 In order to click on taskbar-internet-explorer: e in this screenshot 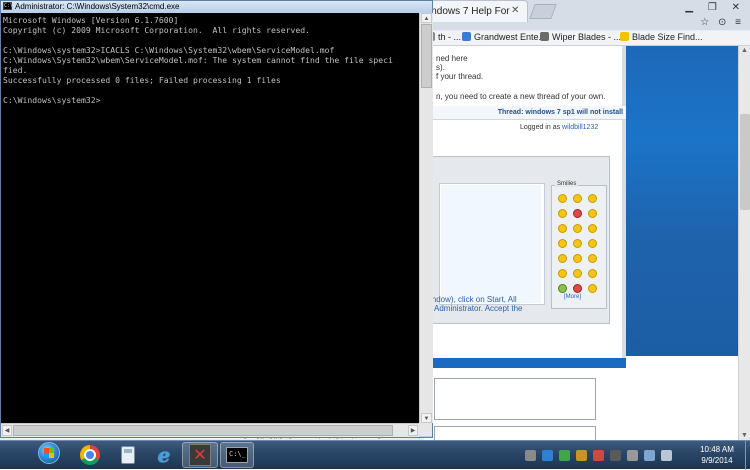, I will do `click(164, 455)`.